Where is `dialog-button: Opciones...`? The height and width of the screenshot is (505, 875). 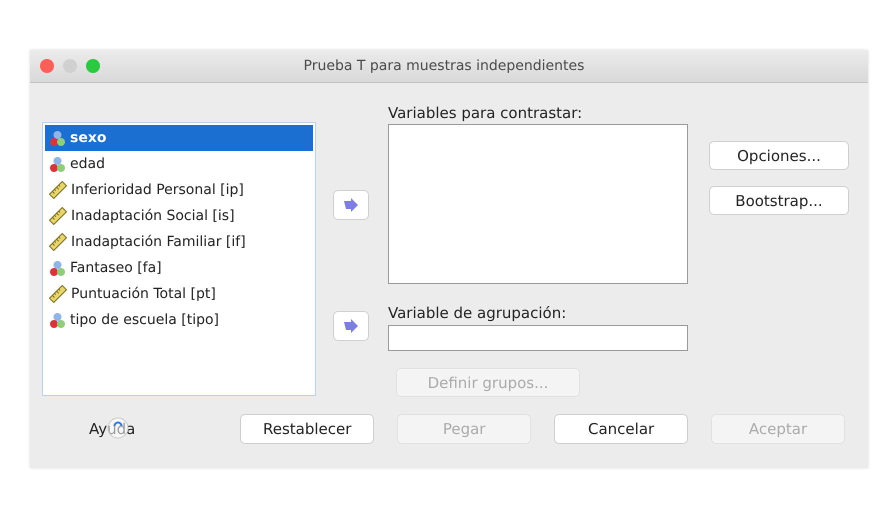 dialog-button: Opciones... is located at coordinates (779, 155).